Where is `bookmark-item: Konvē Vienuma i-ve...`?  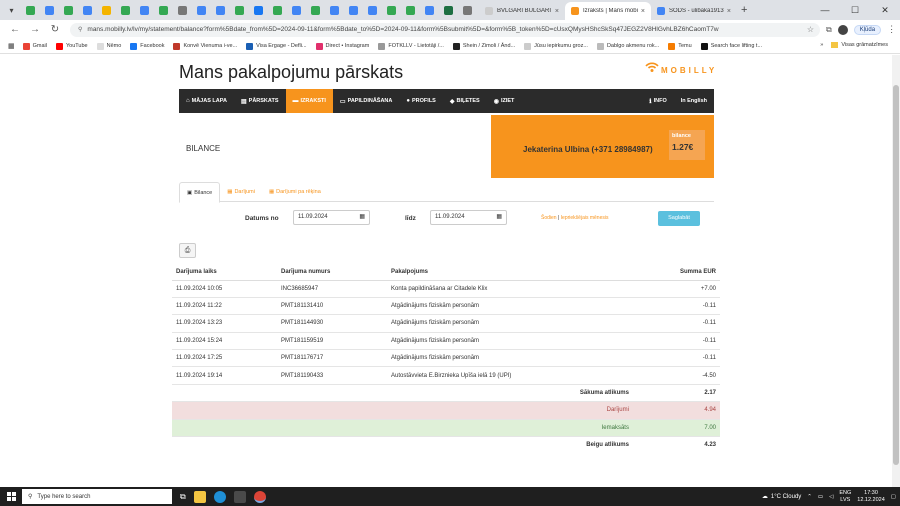 bookmark-item: Konvē Vienuma i-ve... is located at coordinates (205, 46).